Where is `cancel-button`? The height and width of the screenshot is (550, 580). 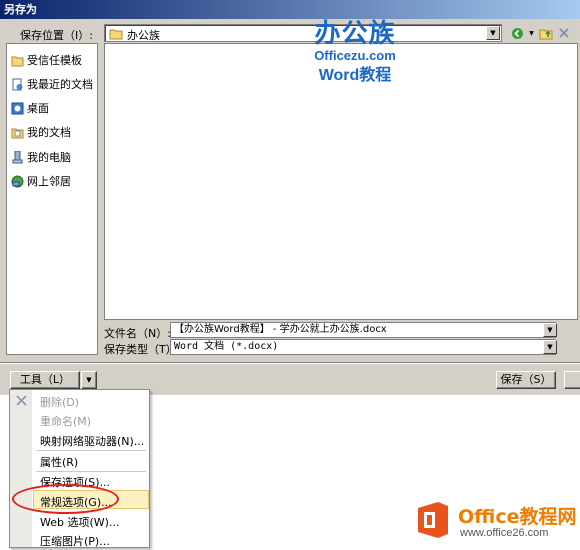 cancel-button is located at coordinates (572, 380).